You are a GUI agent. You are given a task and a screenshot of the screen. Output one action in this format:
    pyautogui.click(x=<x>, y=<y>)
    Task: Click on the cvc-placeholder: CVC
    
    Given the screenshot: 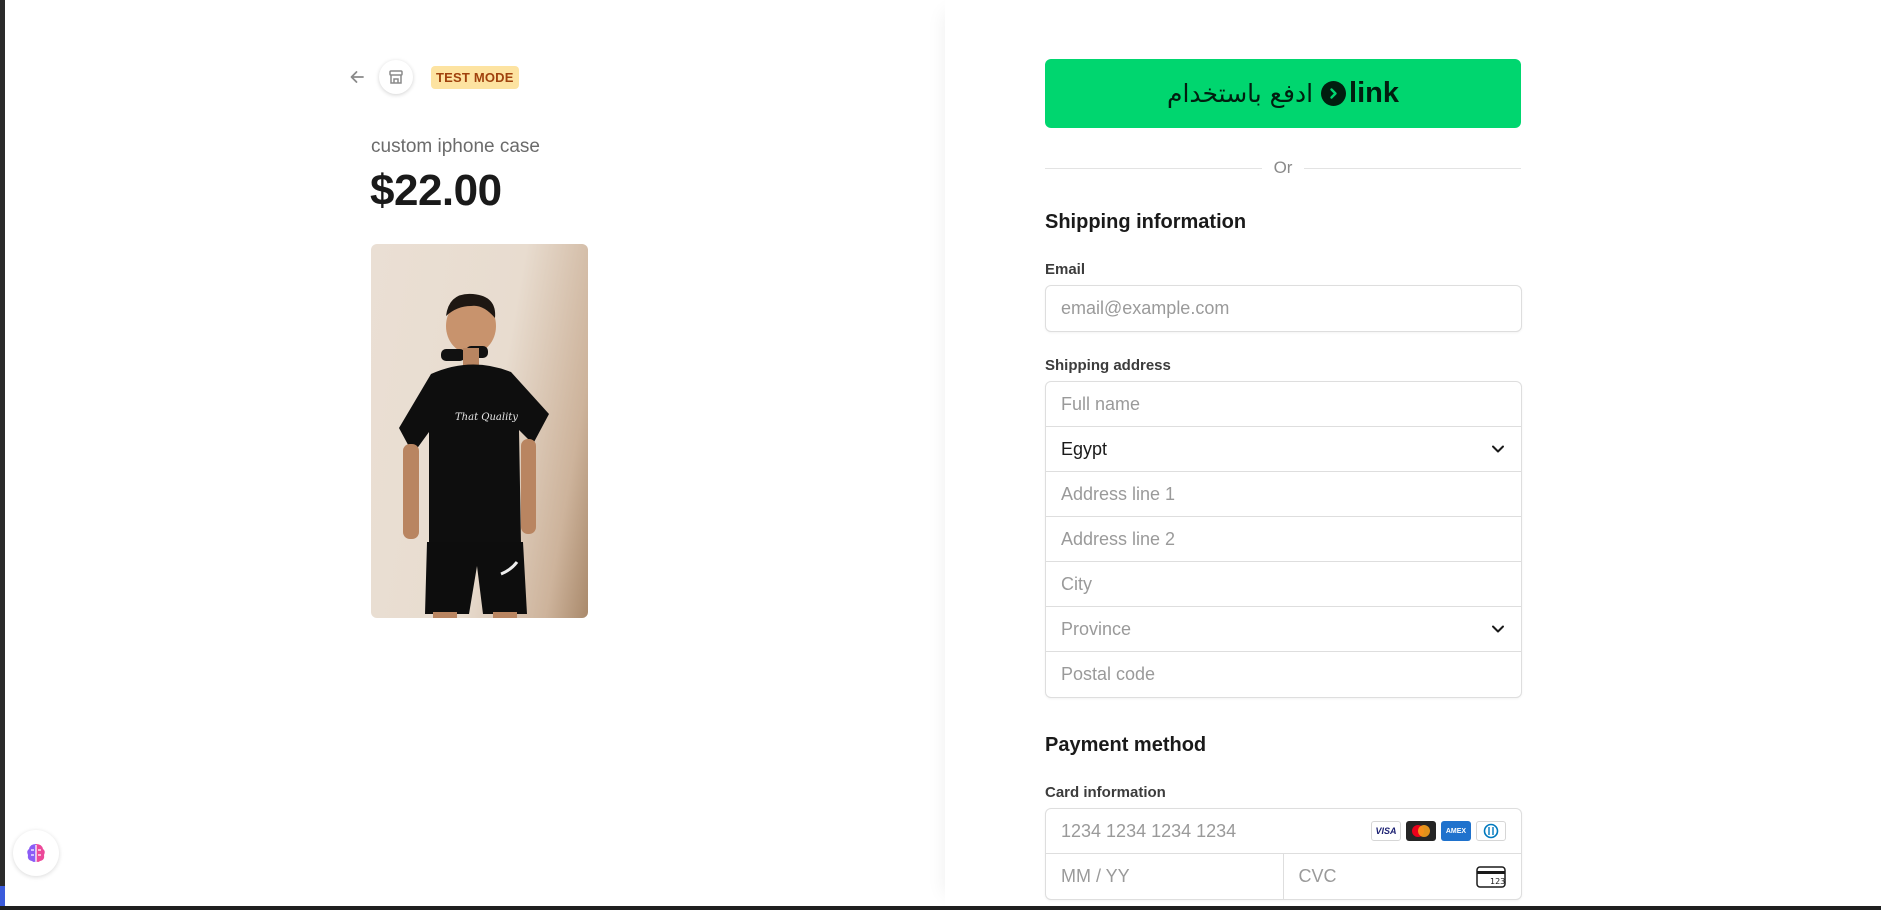 What is the action you would take?
    pyautogui.click(x=1317, y=876)
    